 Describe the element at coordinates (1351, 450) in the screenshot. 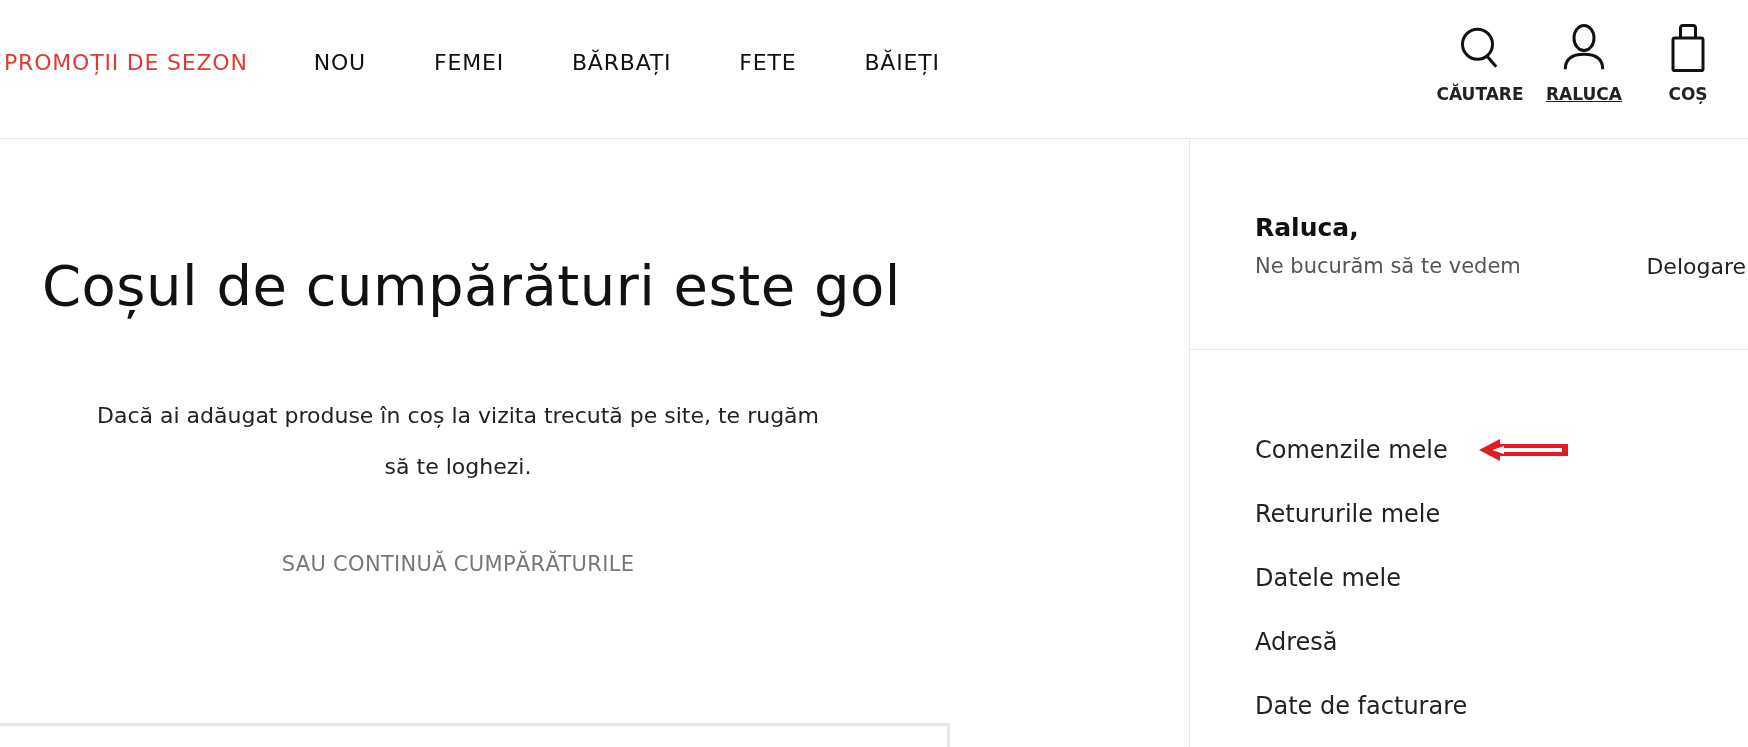

I see `account-menu-item: Comenzile mele` at that location.